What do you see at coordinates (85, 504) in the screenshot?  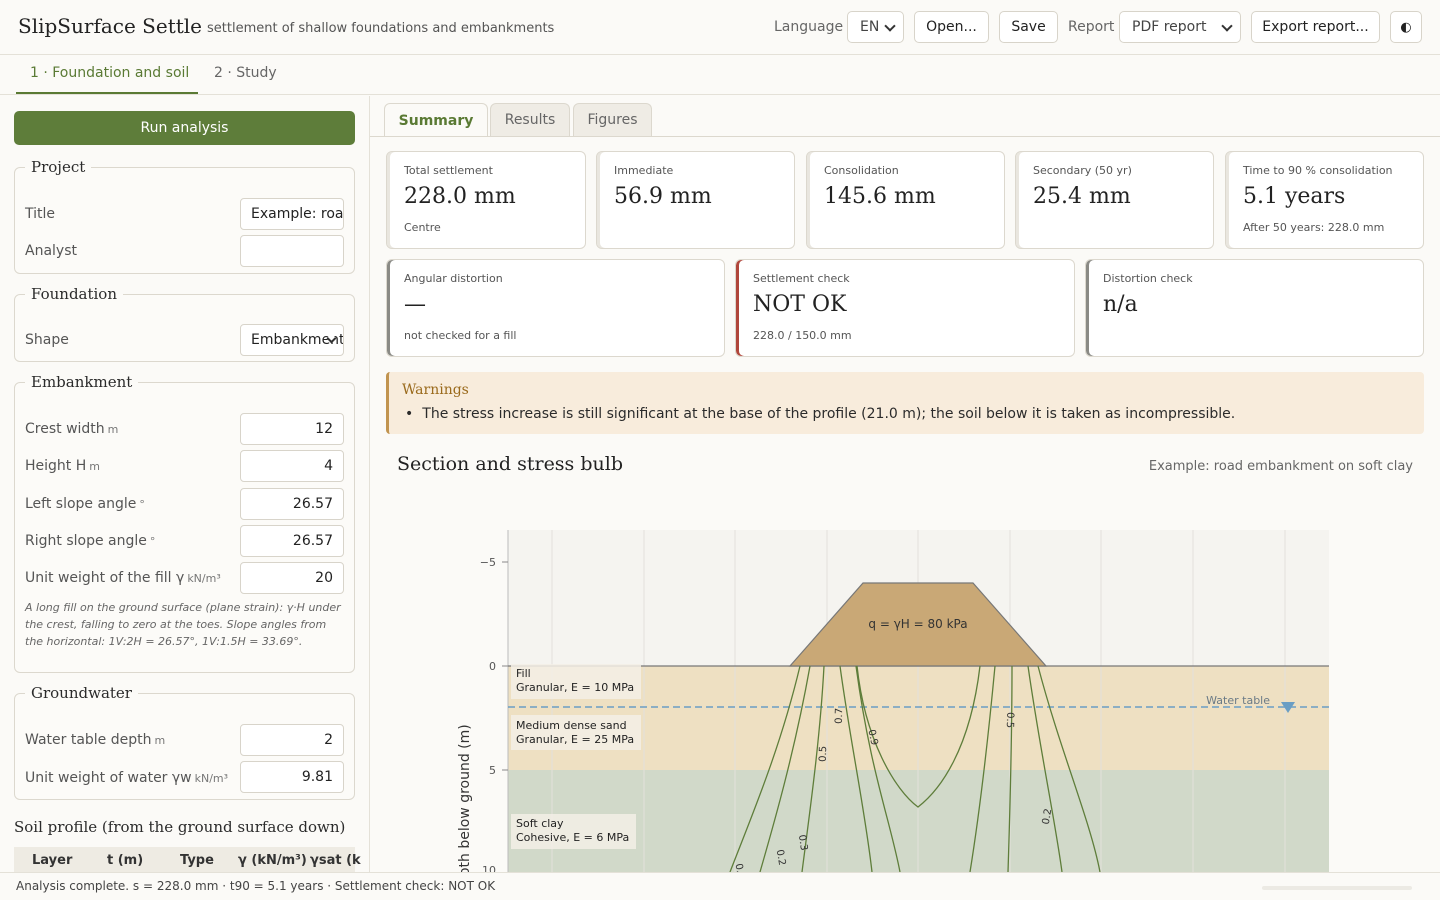 I see `left-slope-label: Left slope angle °` at bounding box center [85, 504].